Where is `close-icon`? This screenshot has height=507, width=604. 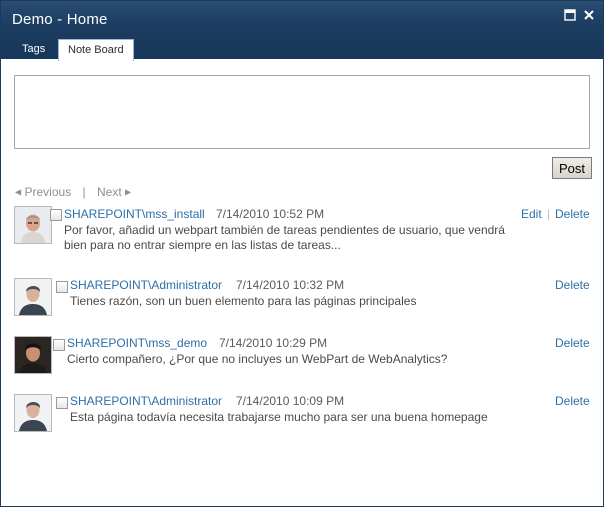 close-icon is located at coordinates (590, 16).